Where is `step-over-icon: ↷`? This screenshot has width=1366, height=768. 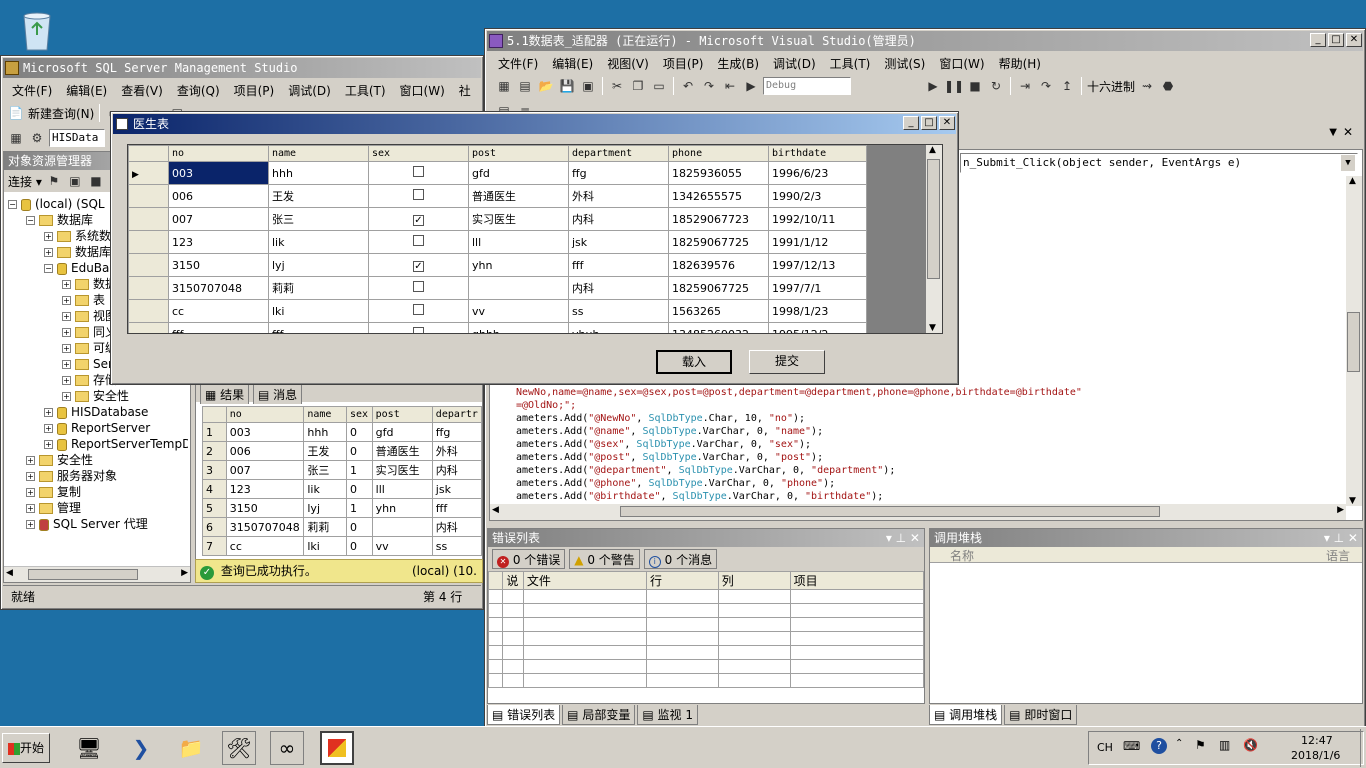 step-over-icon: ↷ is located at coordinates (1046, 86).